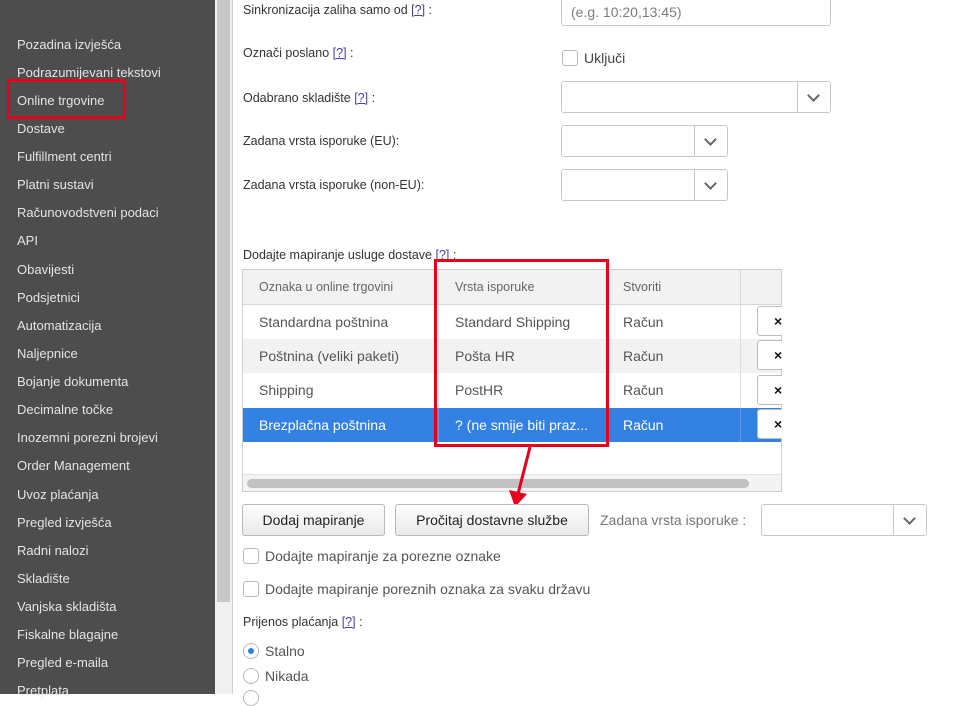  What do you see at coordinates (321, 141) in the screenshot?
I see `delivery-eu-label: Zadana vrsta isporuke (EU):` at bounding box center [321, 141].